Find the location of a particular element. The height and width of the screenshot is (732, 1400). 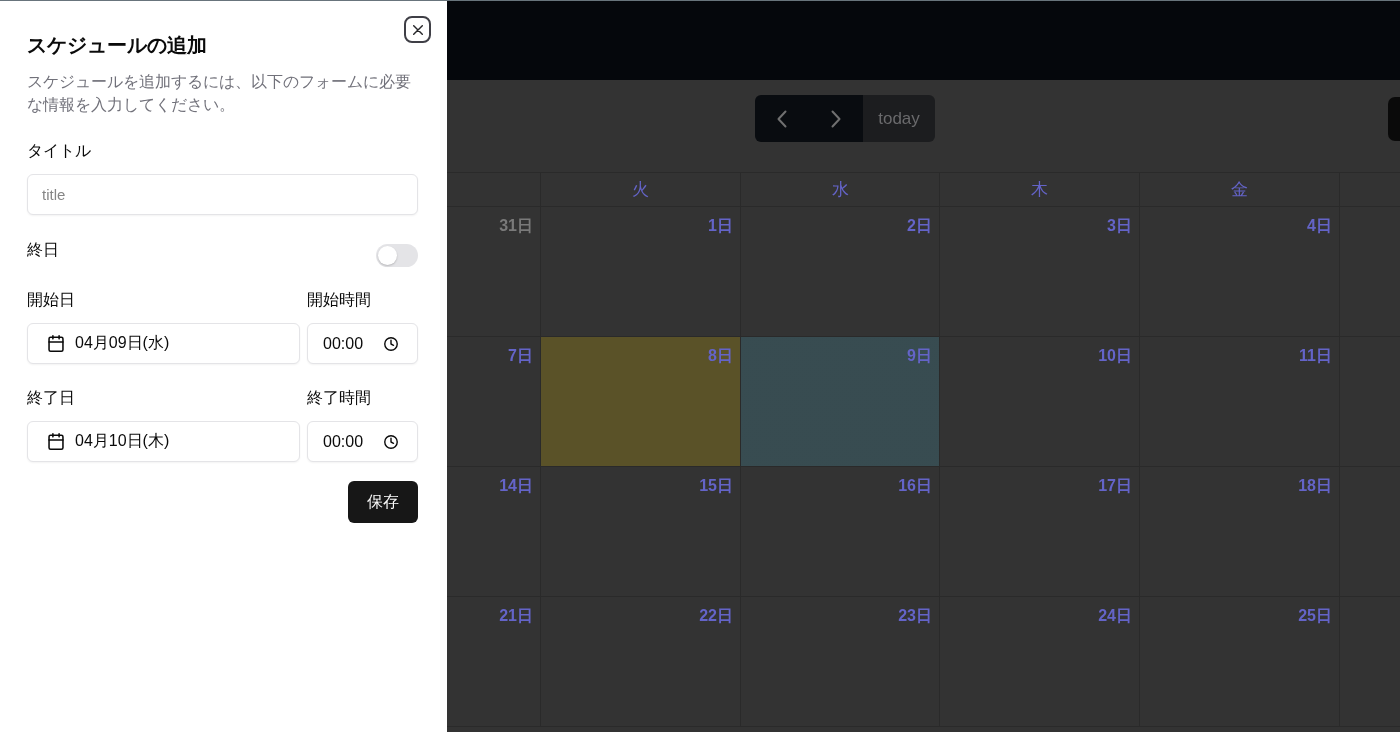

day-number: 11日 is located at coordinates (1315, 356).